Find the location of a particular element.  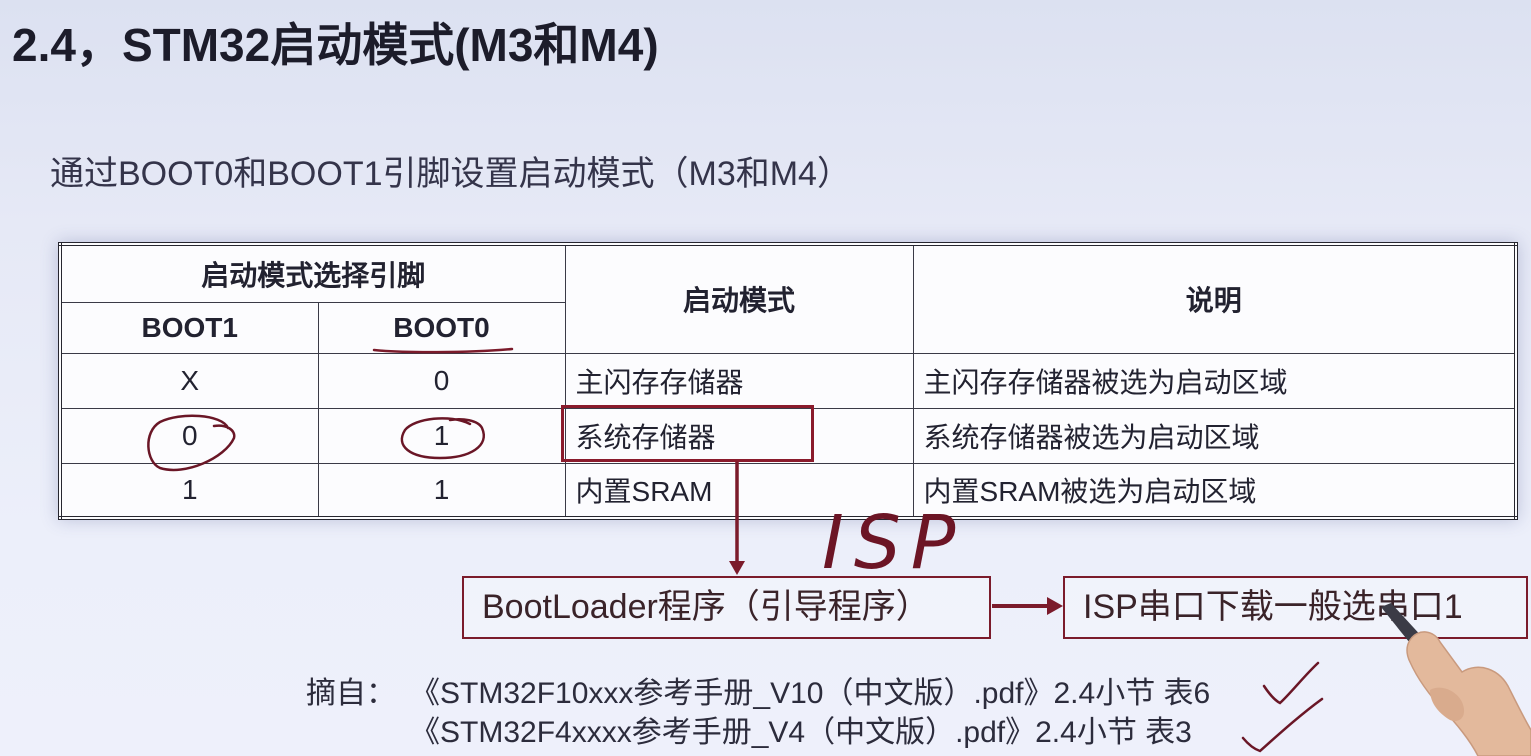

boot0-header: BOOT0 is located at coordinates (441, 327).